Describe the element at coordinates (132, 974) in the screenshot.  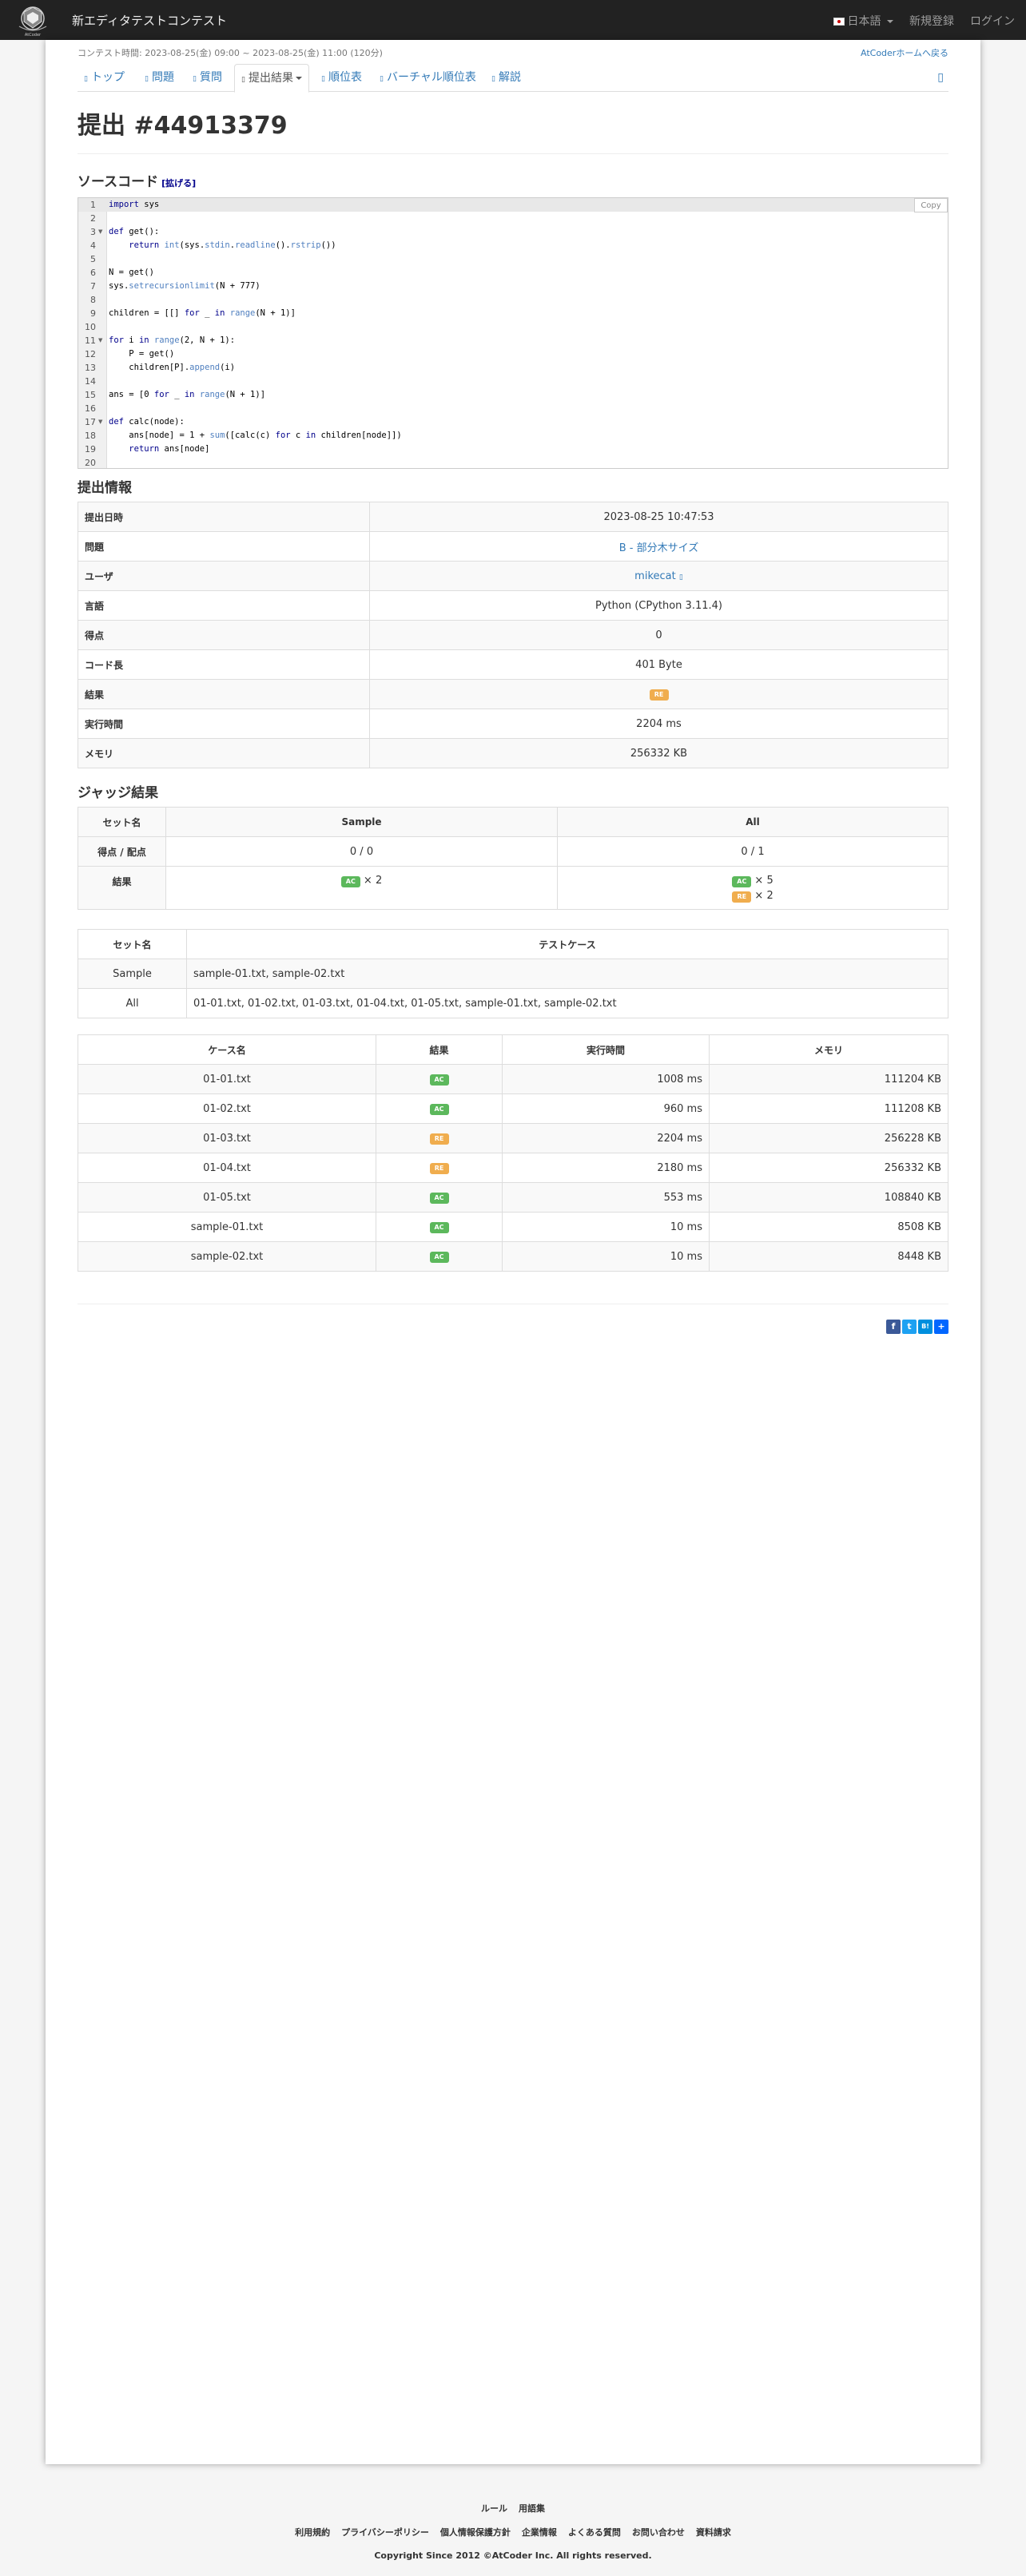
I see `set-name: Sample` at that location.